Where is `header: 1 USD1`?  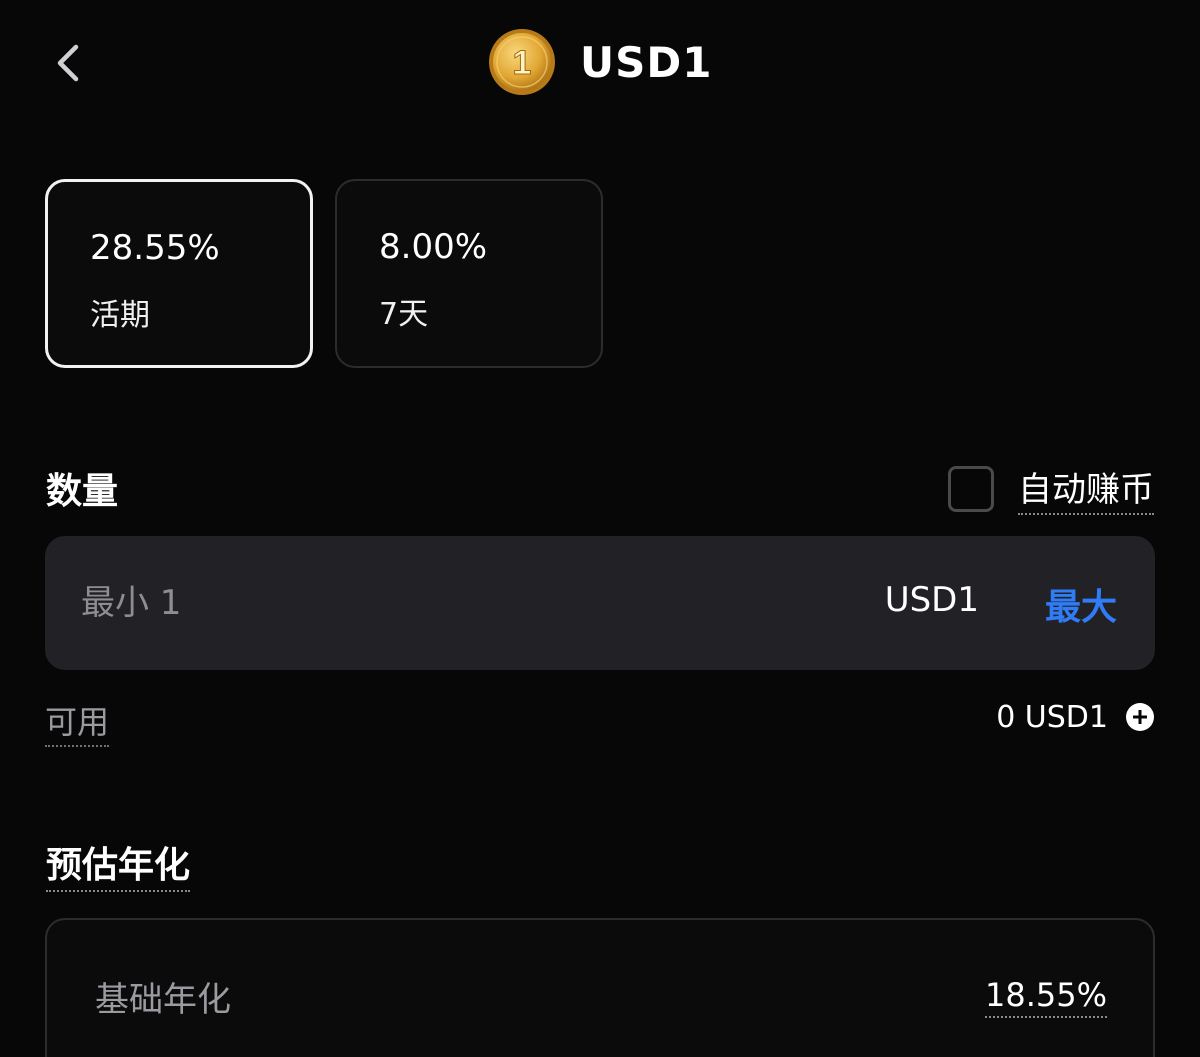
header: 1 USD1 is located at coordinates (600, 62).